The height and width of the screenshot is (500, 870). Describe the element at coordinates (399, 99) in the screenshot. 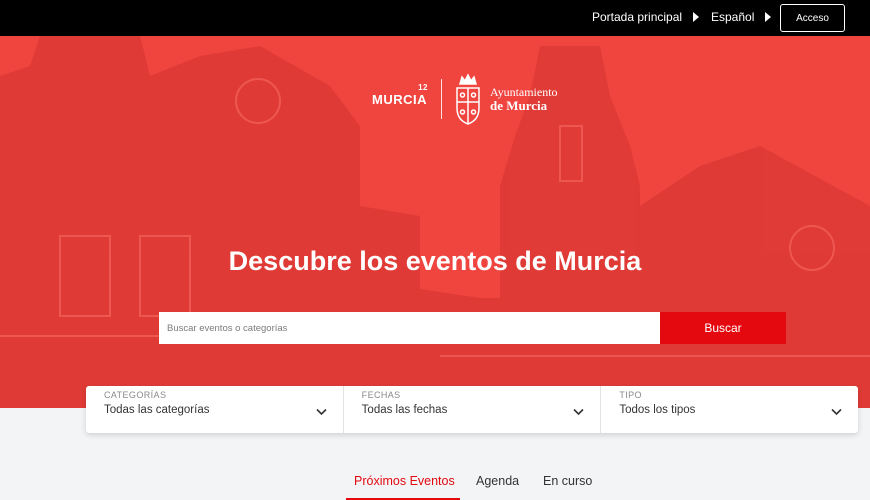

I see `murcia-logo-word: MURCIA` at that location.